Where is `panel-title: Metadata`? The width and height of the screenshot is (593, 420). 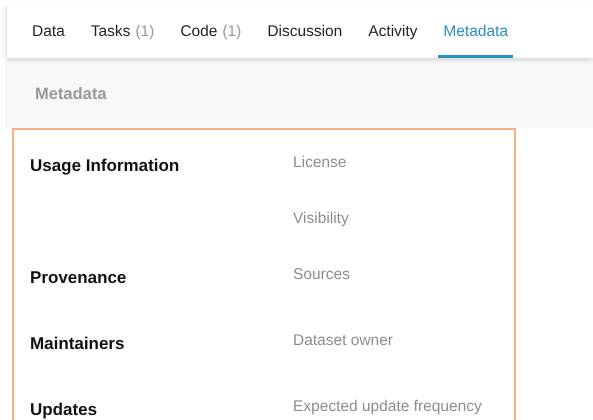 panel-title: Metadata is located at coordinates (71, 94).